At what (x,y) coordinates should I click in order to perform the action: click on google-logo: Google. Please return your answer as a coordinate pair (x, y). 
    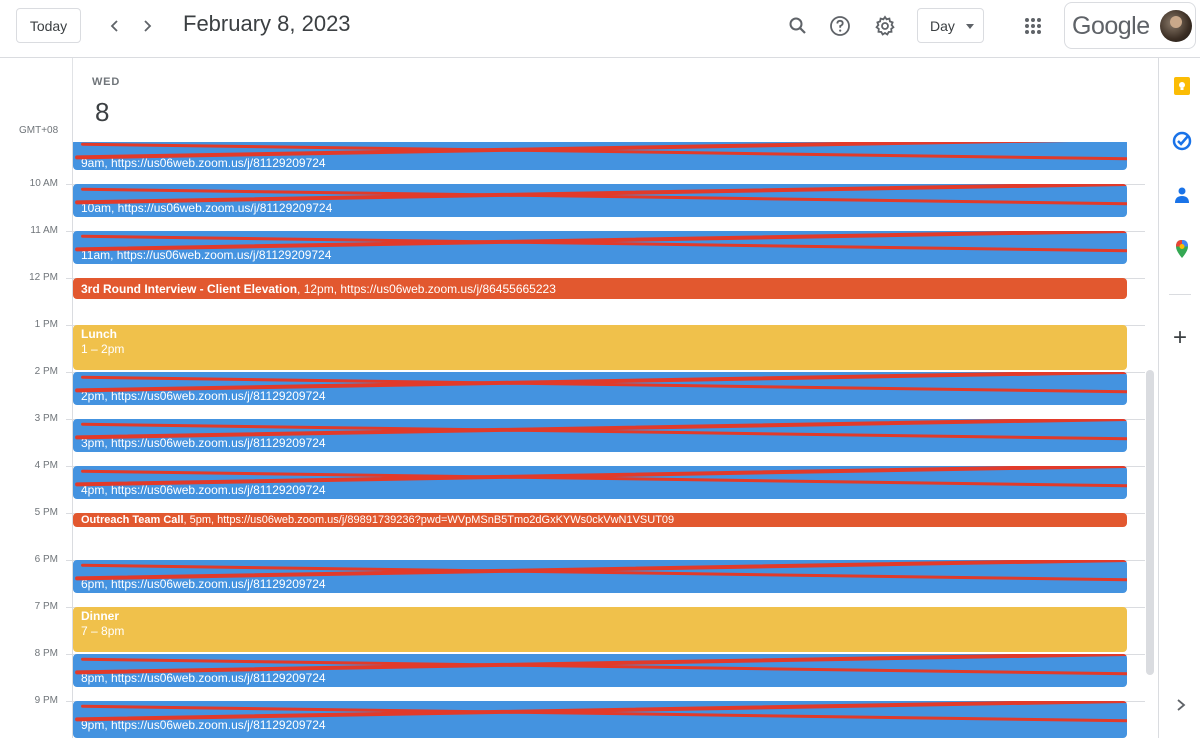
    Looking at the image, I should click on (1111, 26).